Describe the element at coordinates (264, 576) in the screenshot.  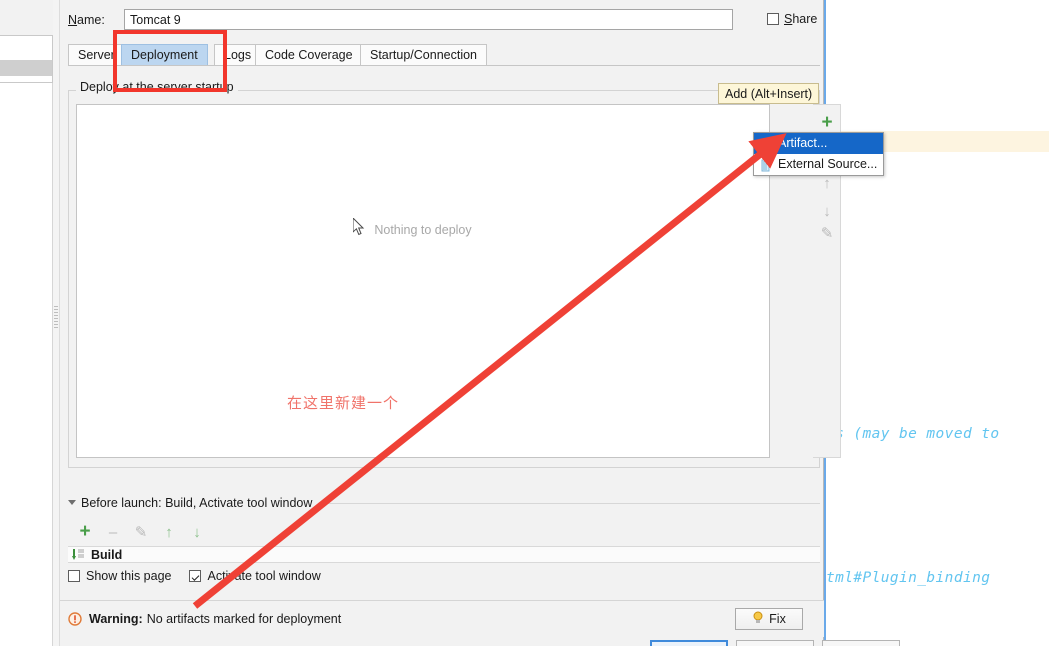
I see `activate-tool-window-label: Activate tool window` at that location.